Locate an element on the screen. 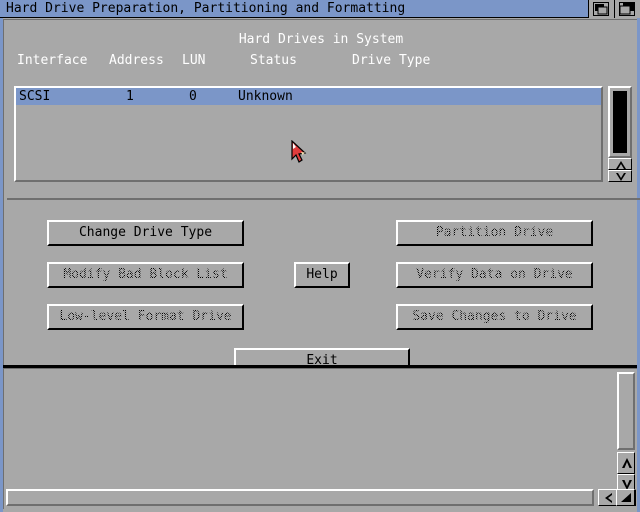 The image size is (640, 512). scrollbar-track is located at coordinates (620, 122).